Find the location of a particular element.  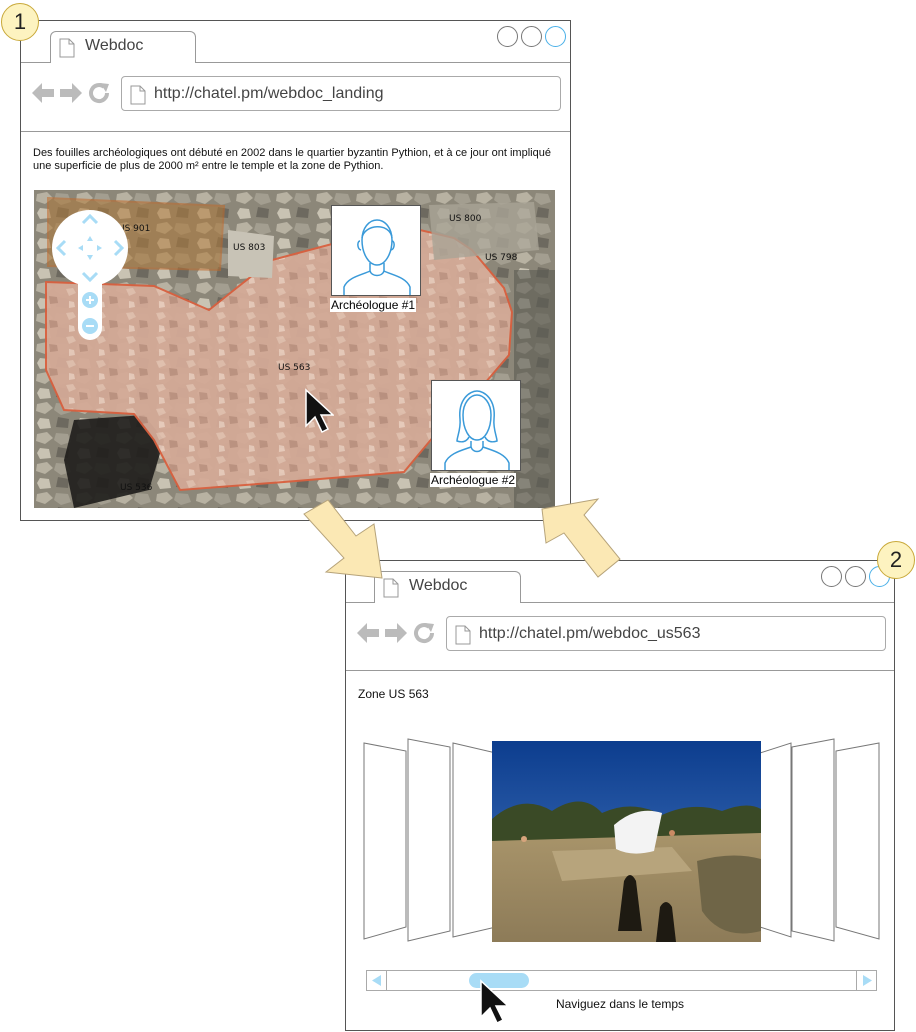

flow-arrow-to-window1 is located at coordinates (581, 538).